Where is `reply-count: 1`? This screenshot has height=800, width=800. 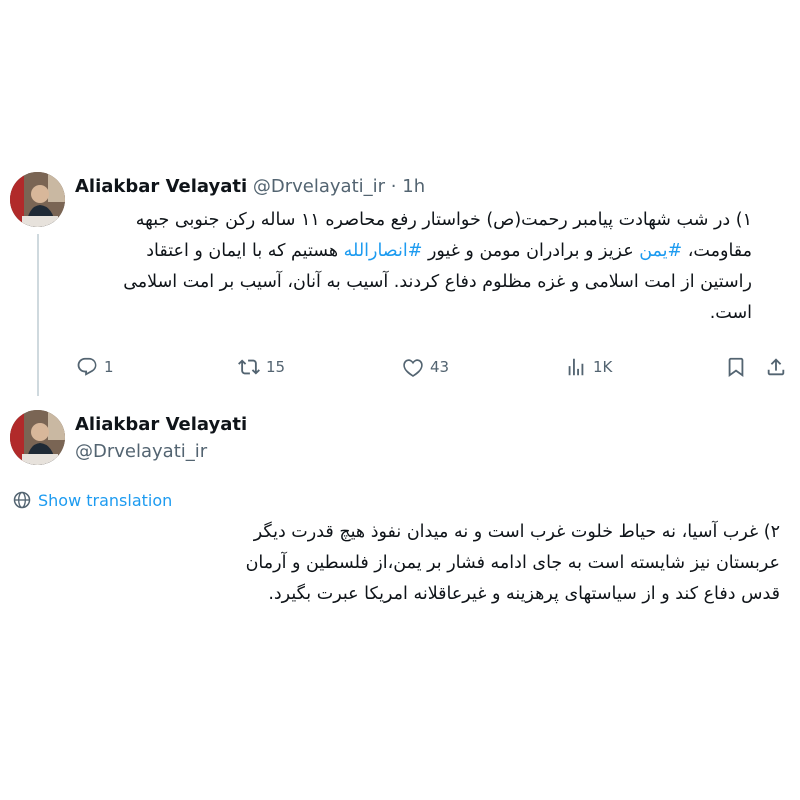 reply-count: 1 is located at coordinates (109, 367).